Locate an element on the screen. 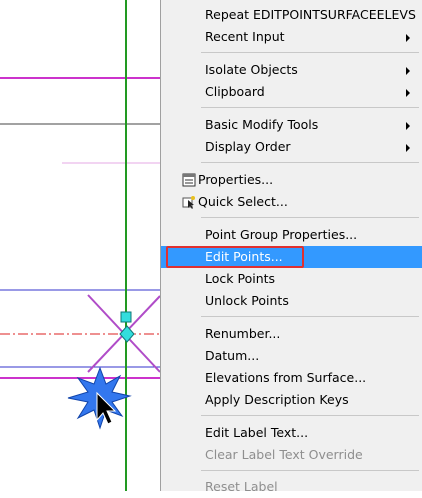 Image resolution: width=422 pixels, height=498 pixels. menu-item-isolate-objects: Isolate Objects is located at coordinates (291, 70).